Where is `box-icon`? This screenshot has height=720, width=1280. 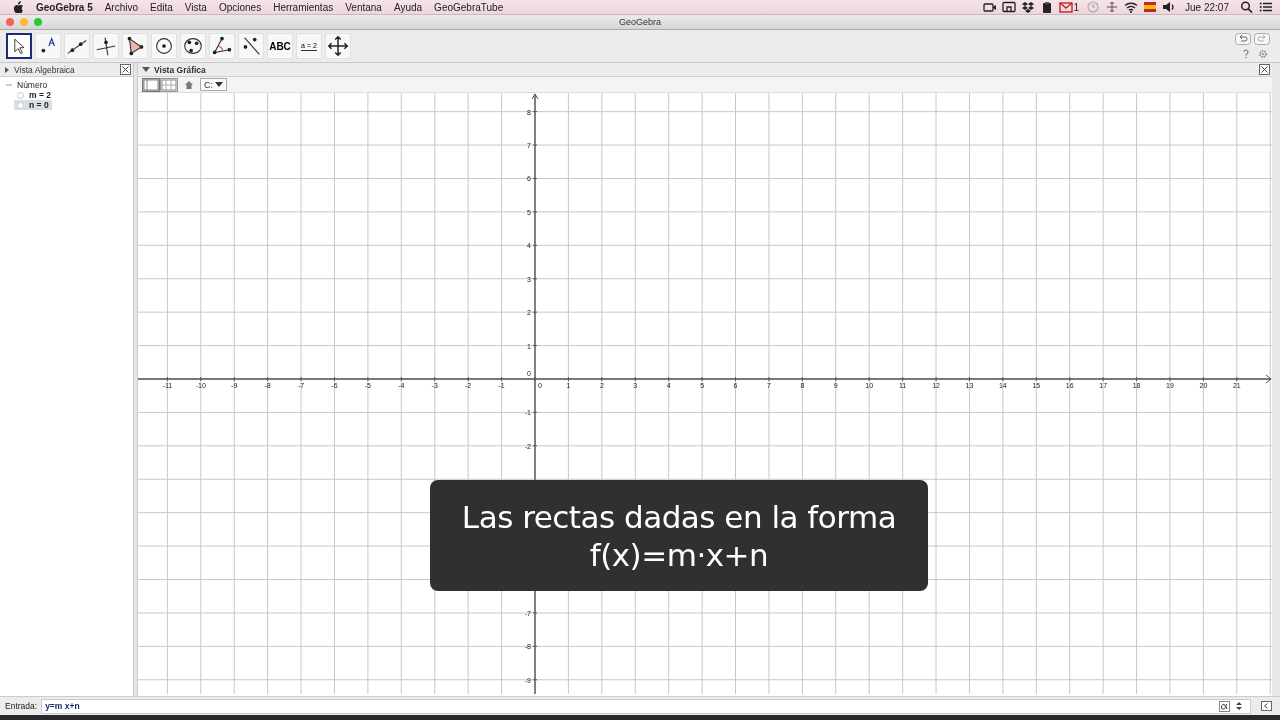
box-icon is located at coordinates (1027, 7).